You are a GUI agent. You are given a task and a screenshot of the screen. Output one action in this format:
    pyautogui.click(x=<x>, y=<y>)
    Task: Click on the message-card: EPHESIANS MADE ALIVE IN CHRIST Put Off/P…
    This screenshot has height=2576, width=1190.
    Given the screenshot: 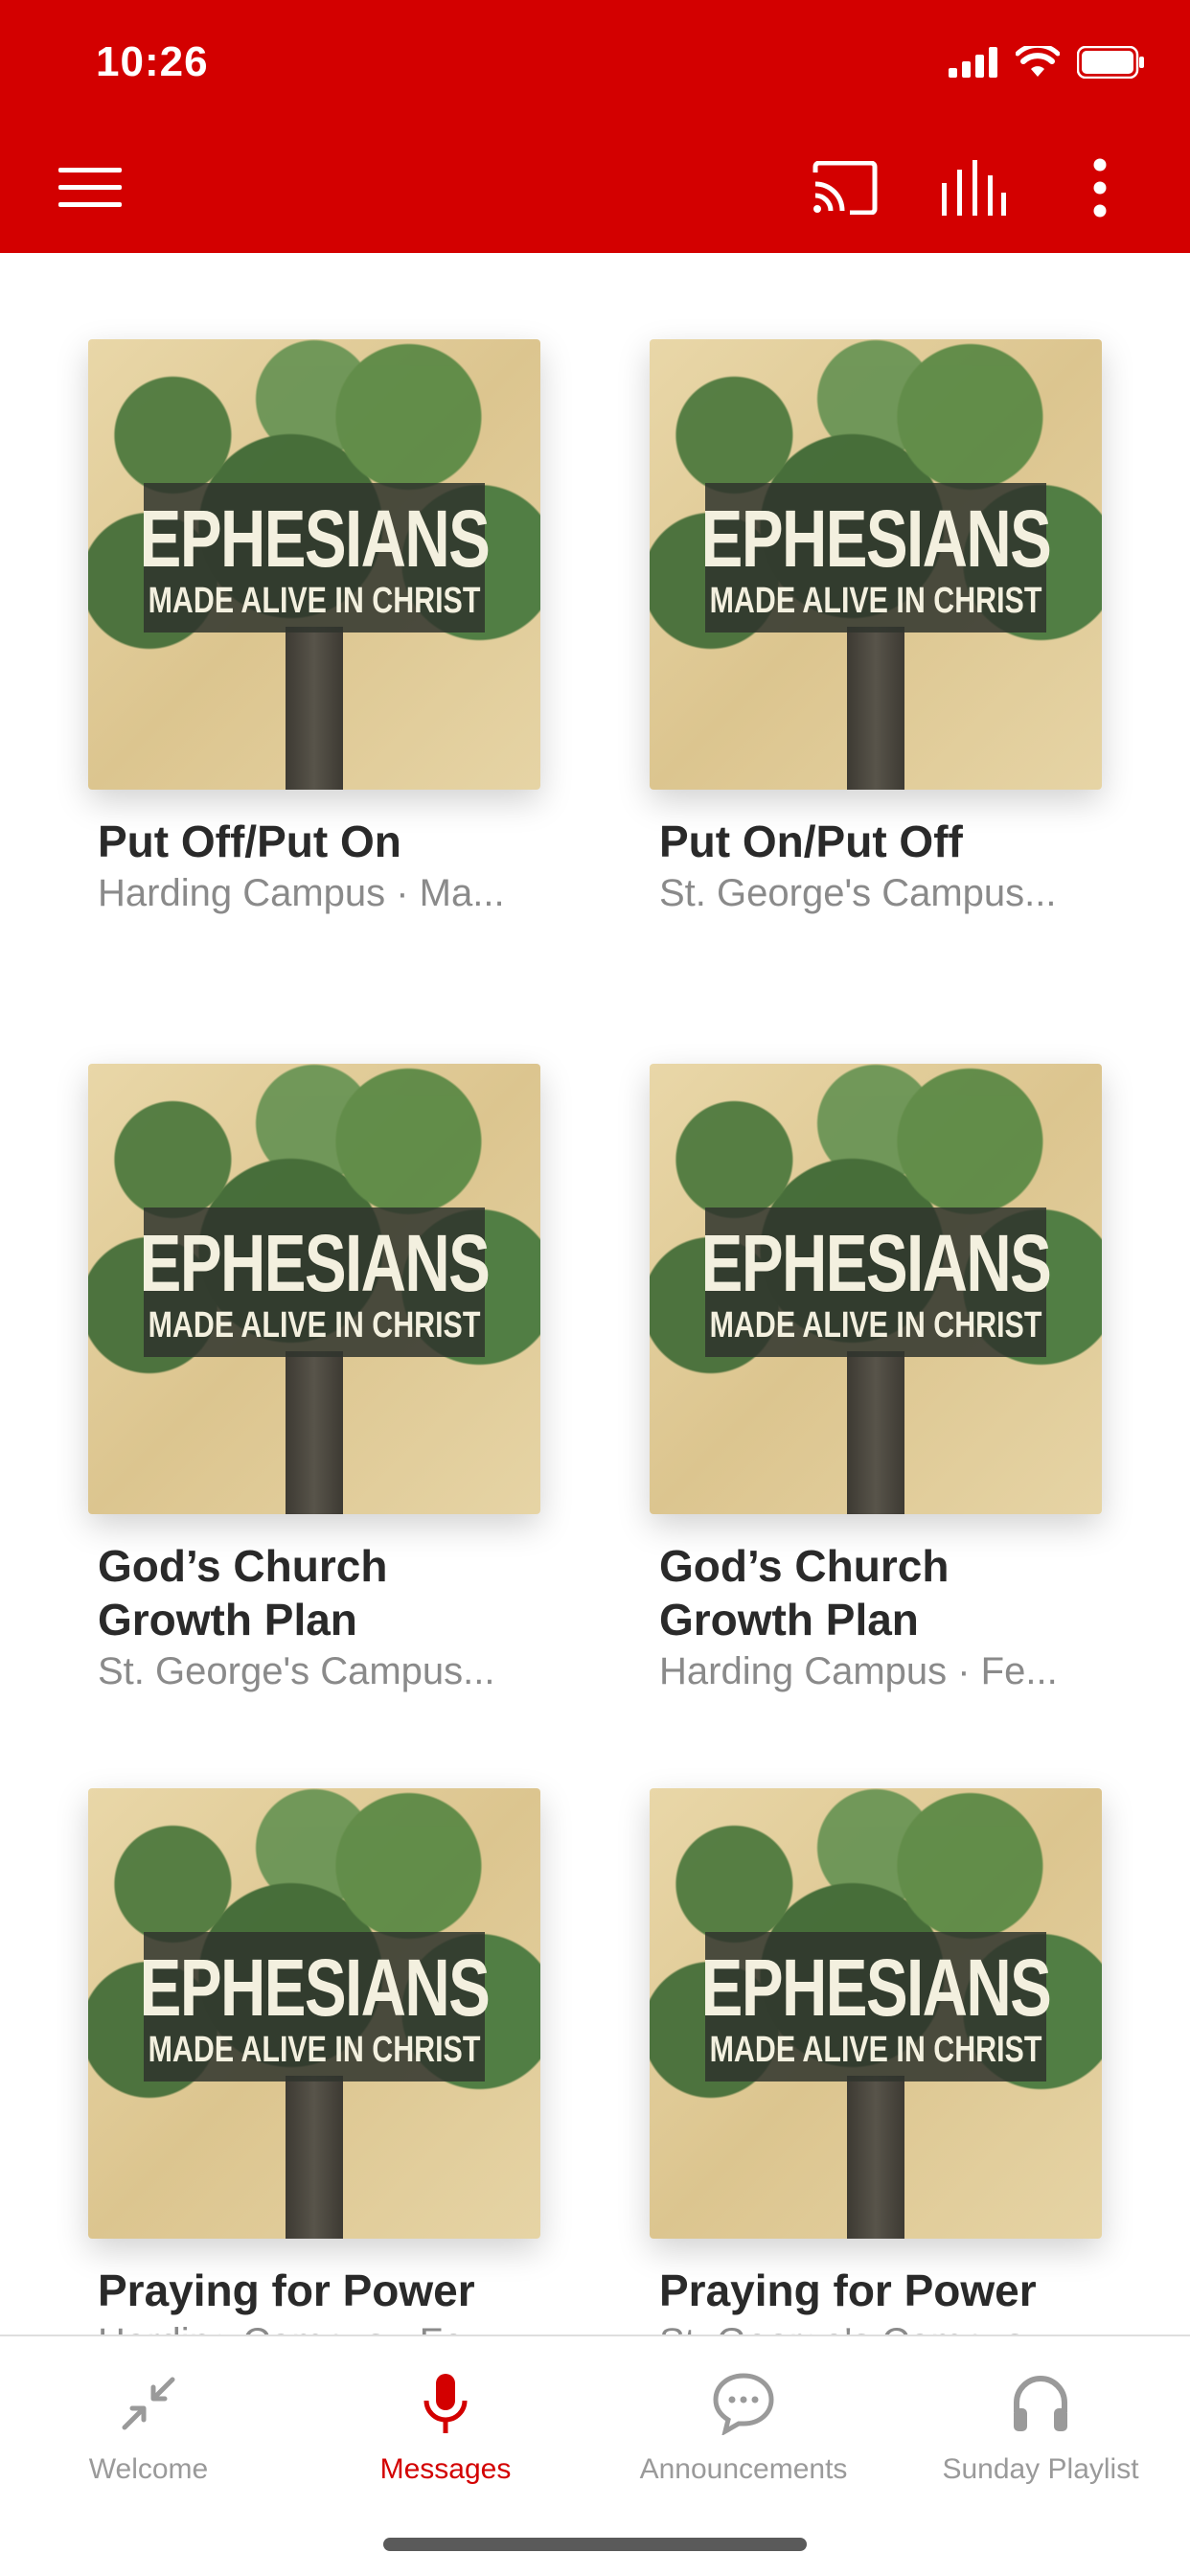 What is the action you would take?
    pyautogui.click(x=314, y=628)
    